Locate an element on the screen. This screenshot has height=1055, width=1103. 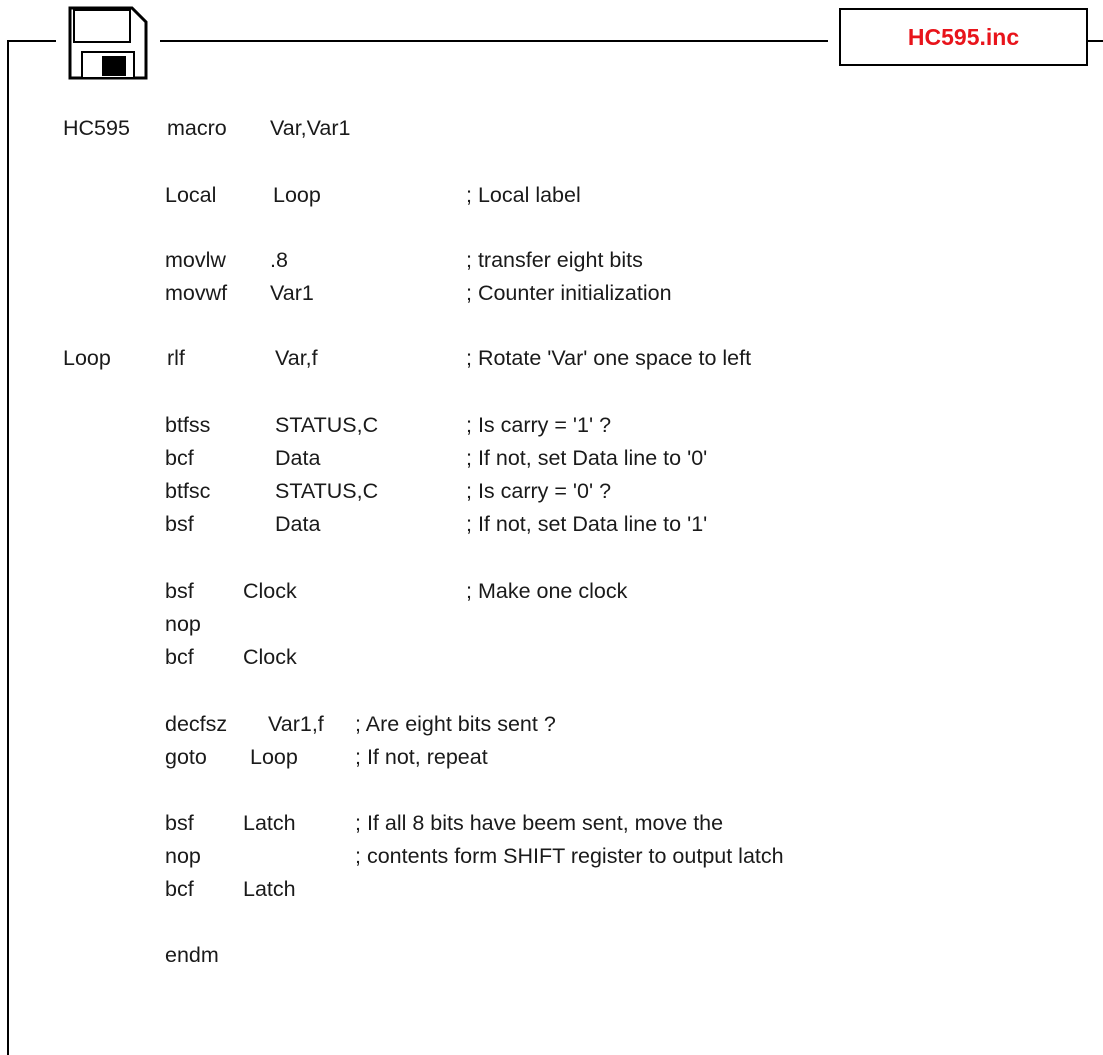
code-instruction: movwf is located at coordinates (196, 293).